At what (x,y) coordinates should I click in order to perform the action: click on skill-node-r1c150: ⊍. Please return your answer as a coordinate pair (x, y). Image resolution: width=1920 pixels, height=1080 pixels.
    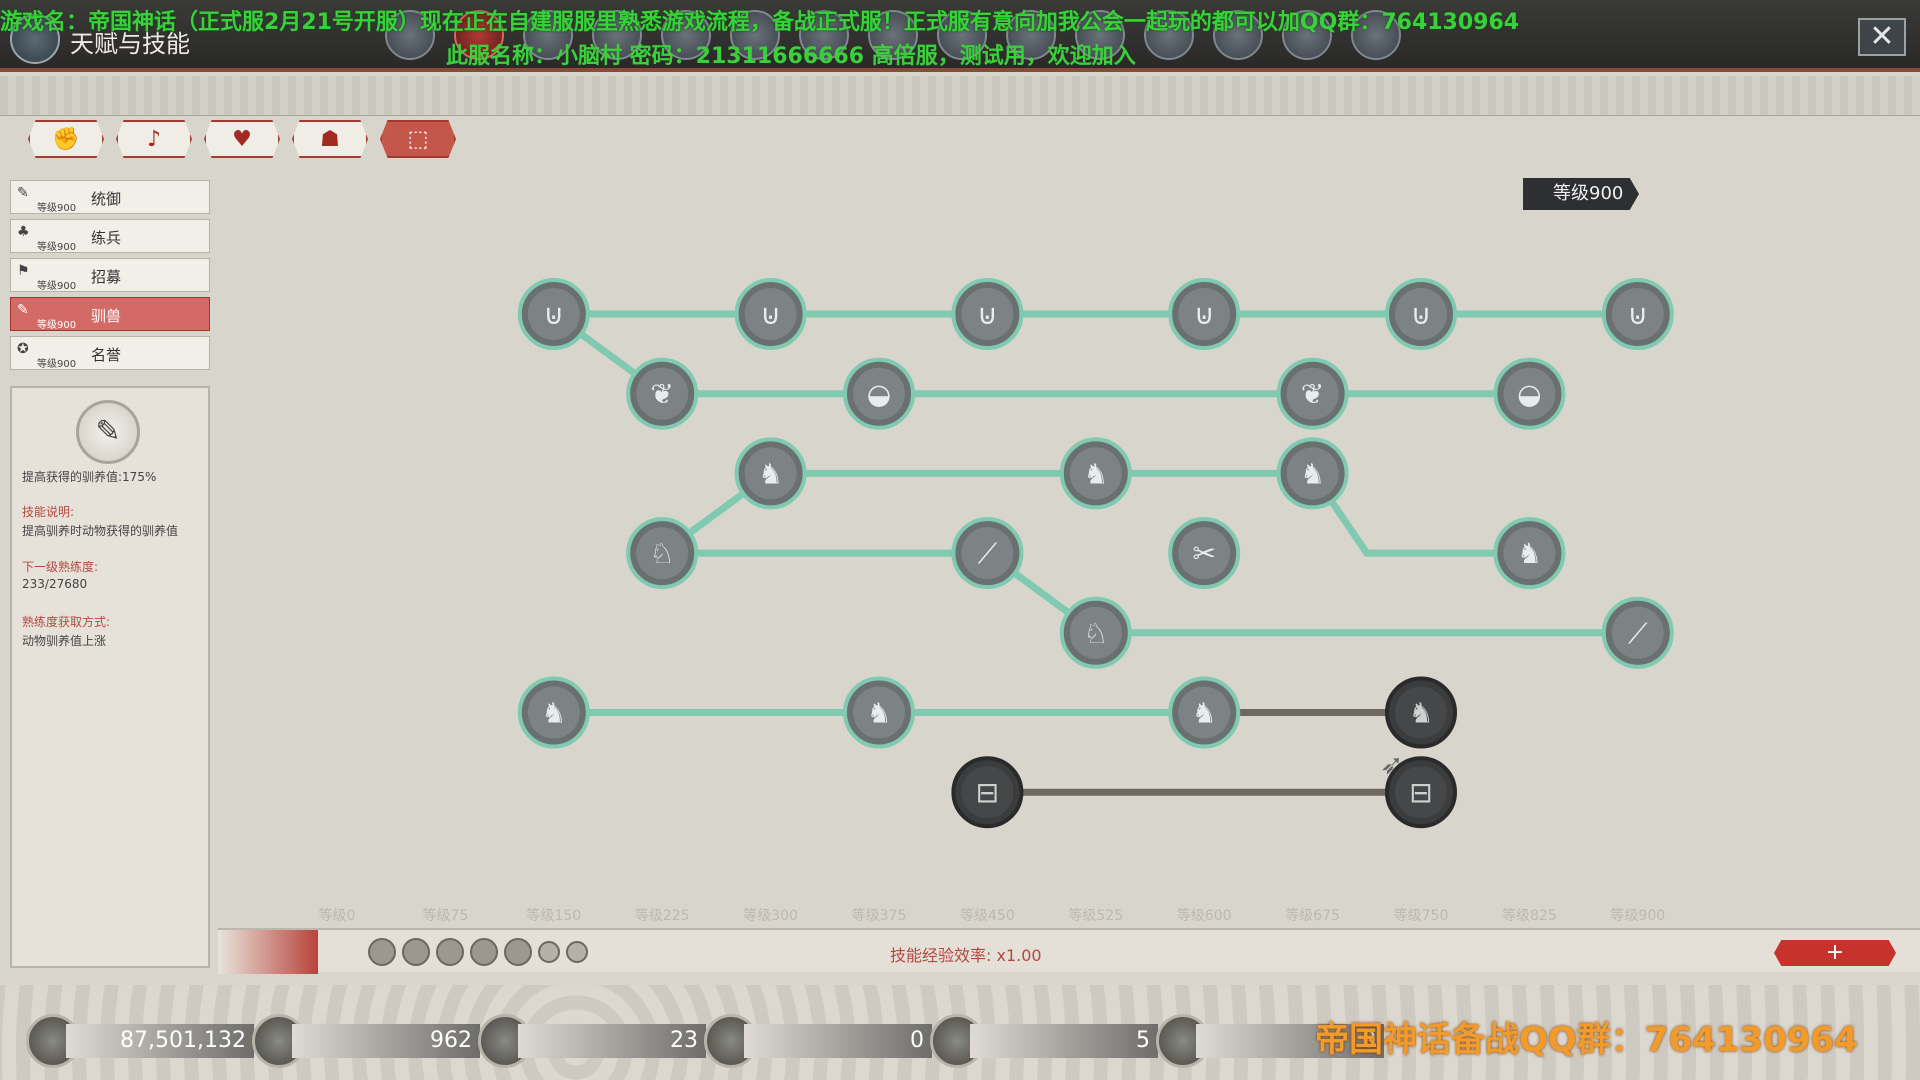
    Looking at the image, I should click on (553, 314).